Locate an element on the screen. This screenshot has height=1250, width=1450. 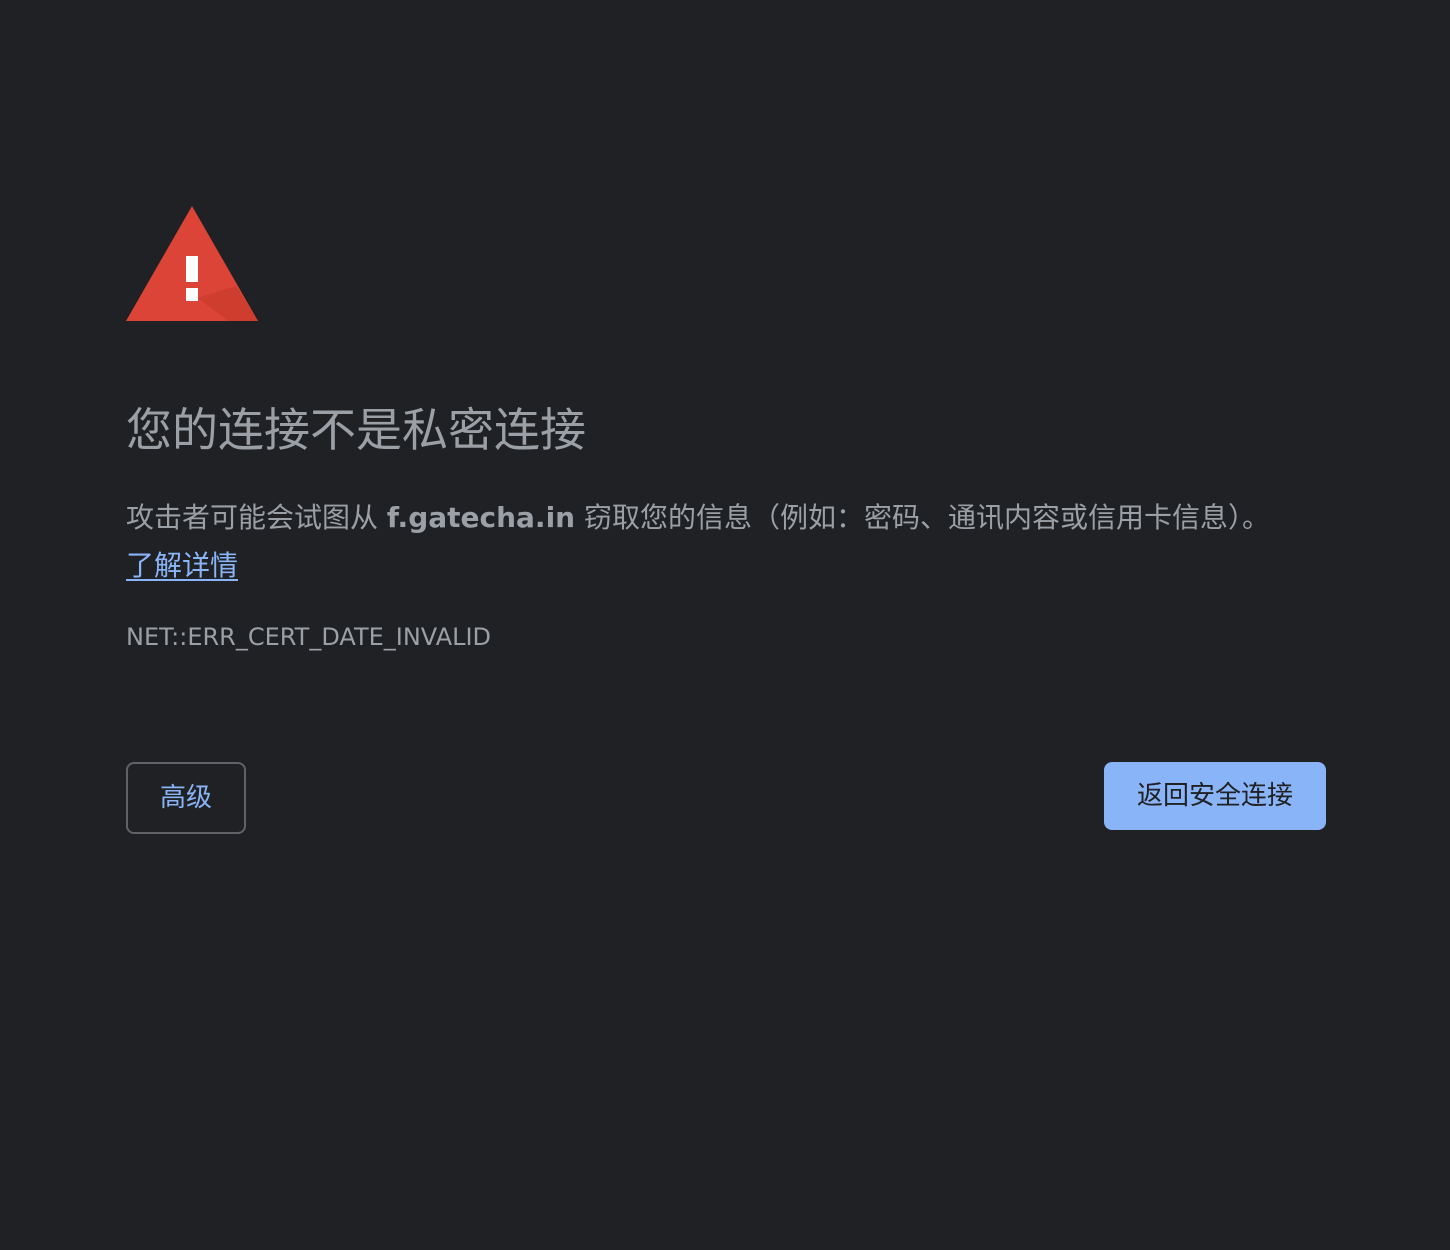
error-code: NET::ERR_CERT_DATE_INVALID is located at coordinates (309, 637).